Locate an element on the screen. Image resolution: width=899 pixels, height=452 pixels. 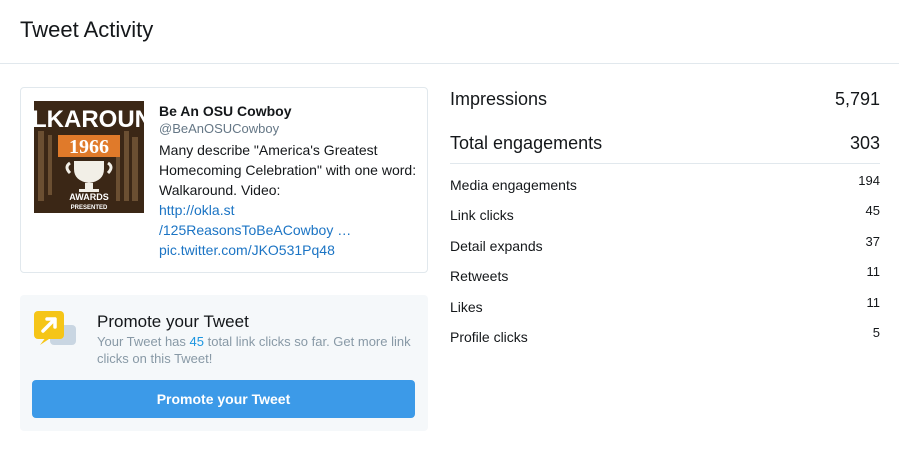
impressions-value: 5,791 is located at coordinates (857, 99).